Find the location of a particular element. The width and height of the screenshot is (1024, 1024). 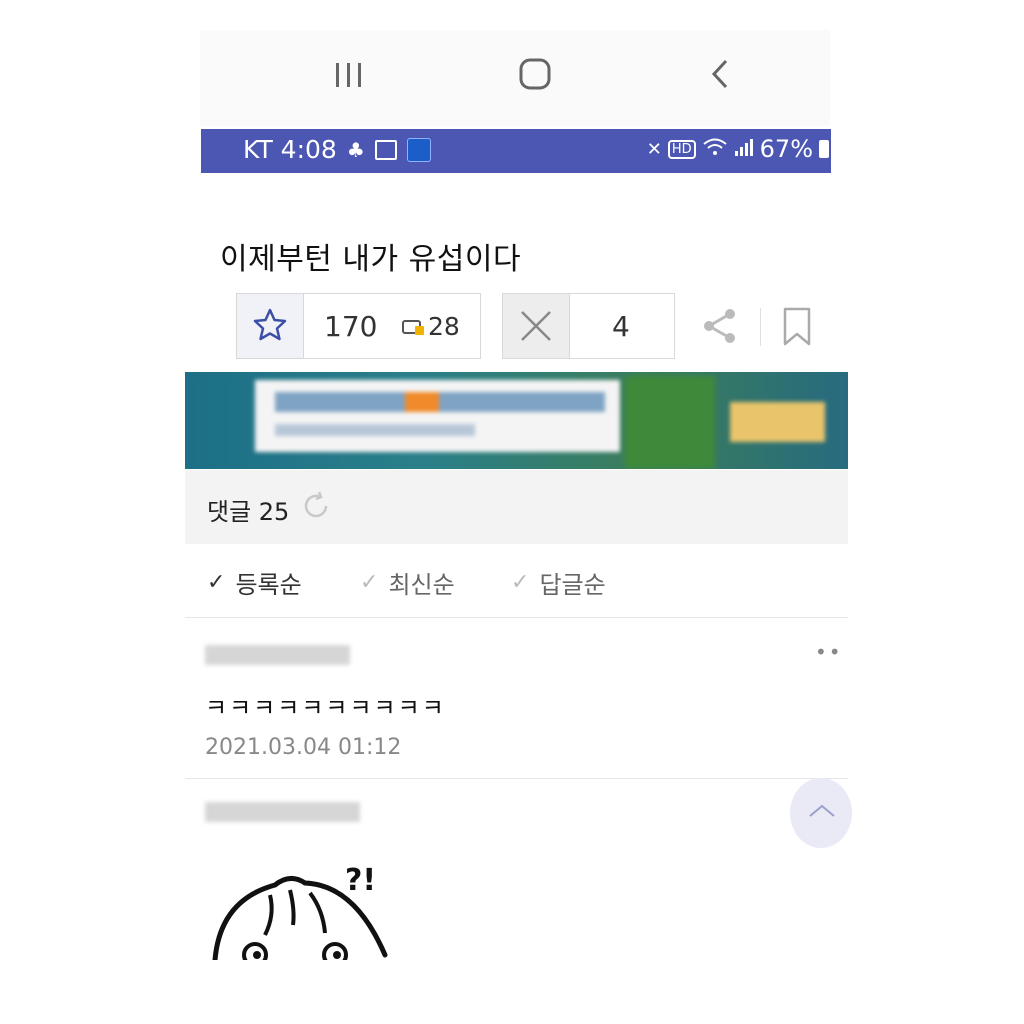

sort-option-registered: ✓ 등록순 is located at coordinates (254, 582).